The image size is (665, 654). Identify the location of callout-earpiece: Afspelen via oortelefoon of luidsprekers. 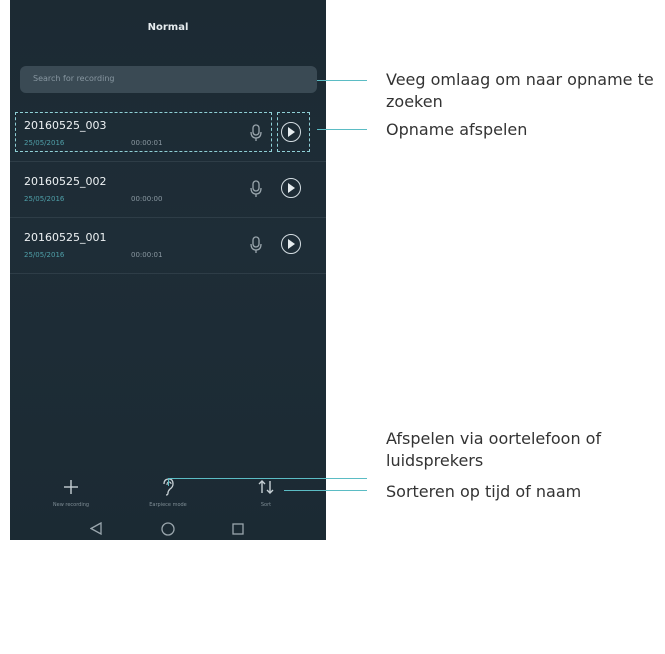
(494, 449).